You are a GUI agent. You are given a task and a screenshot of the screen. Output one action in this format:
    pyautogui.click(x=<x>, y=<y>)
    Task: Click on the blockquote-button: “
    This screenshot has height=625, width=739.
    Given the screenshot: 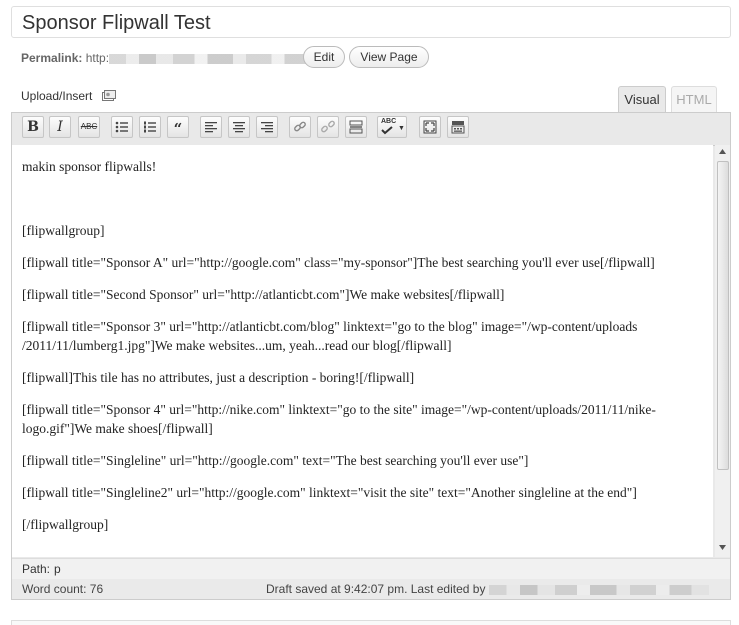 What is the action you would take?
    pyautogui.click(x=178, y=127)
    